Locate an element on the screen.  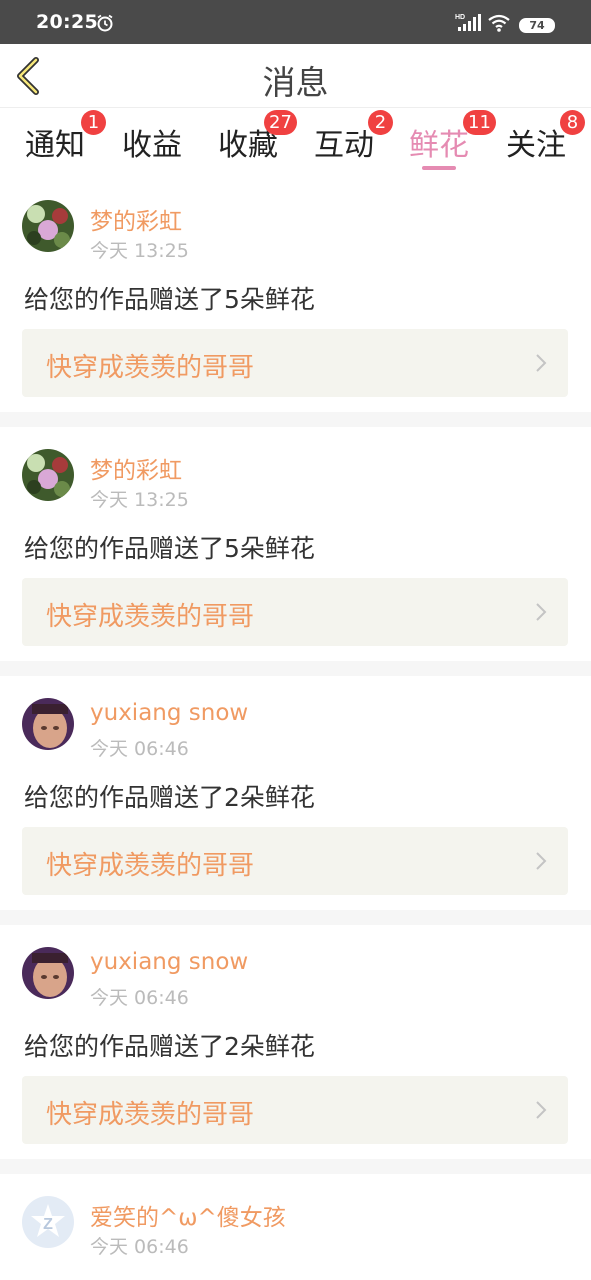
tab-badge: 27 is located at coordinates (280, 122).